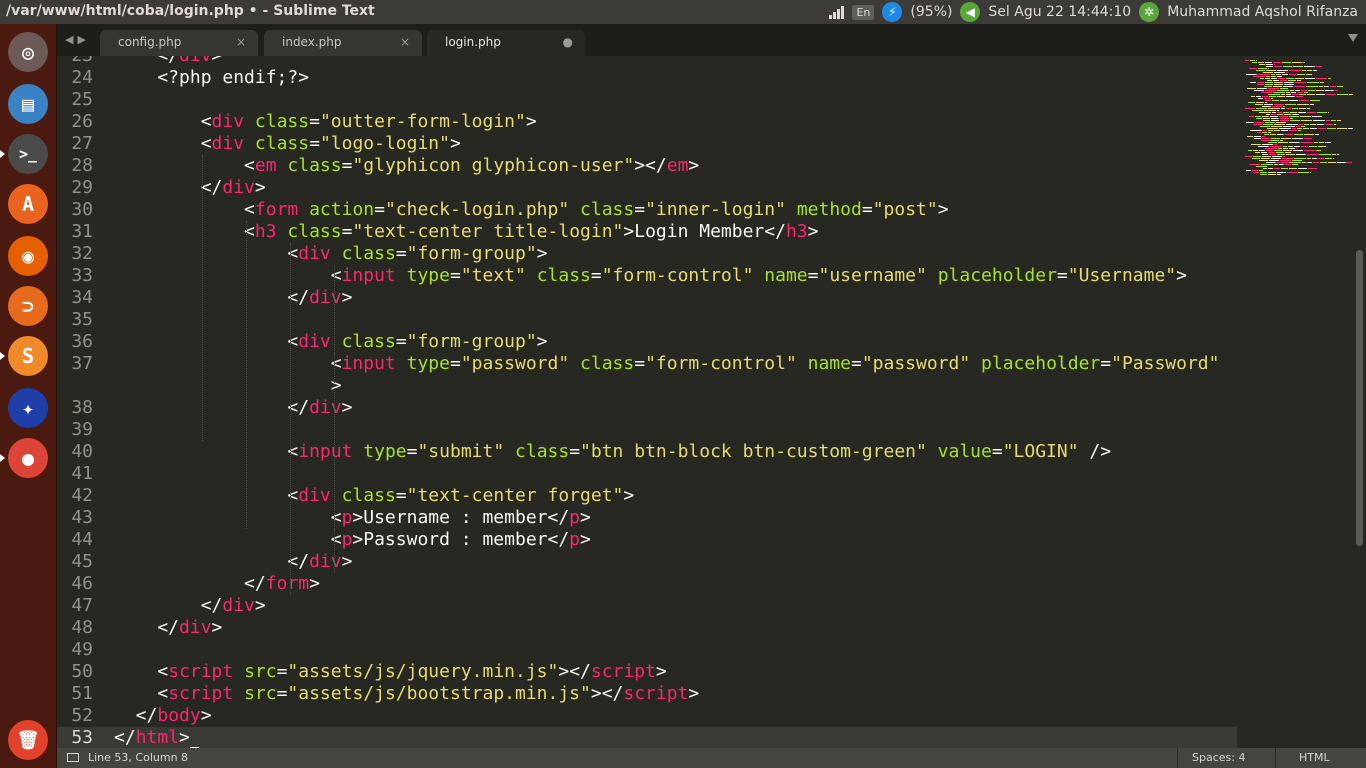 The height and width of the screenshot is (768, 1366). I want to click on line-number: 46, so click(82, 583).